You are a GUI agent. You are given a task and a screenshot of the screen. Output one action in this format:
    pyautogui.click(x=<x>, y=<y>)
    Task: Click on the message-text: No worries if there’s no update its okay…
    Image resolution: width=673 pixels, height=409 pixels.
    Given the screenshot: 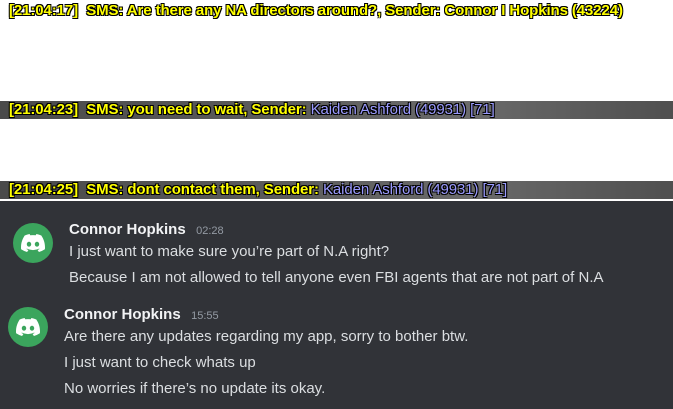 What is the action you would take?
    pyautogui.click(x=195, y=388)
    